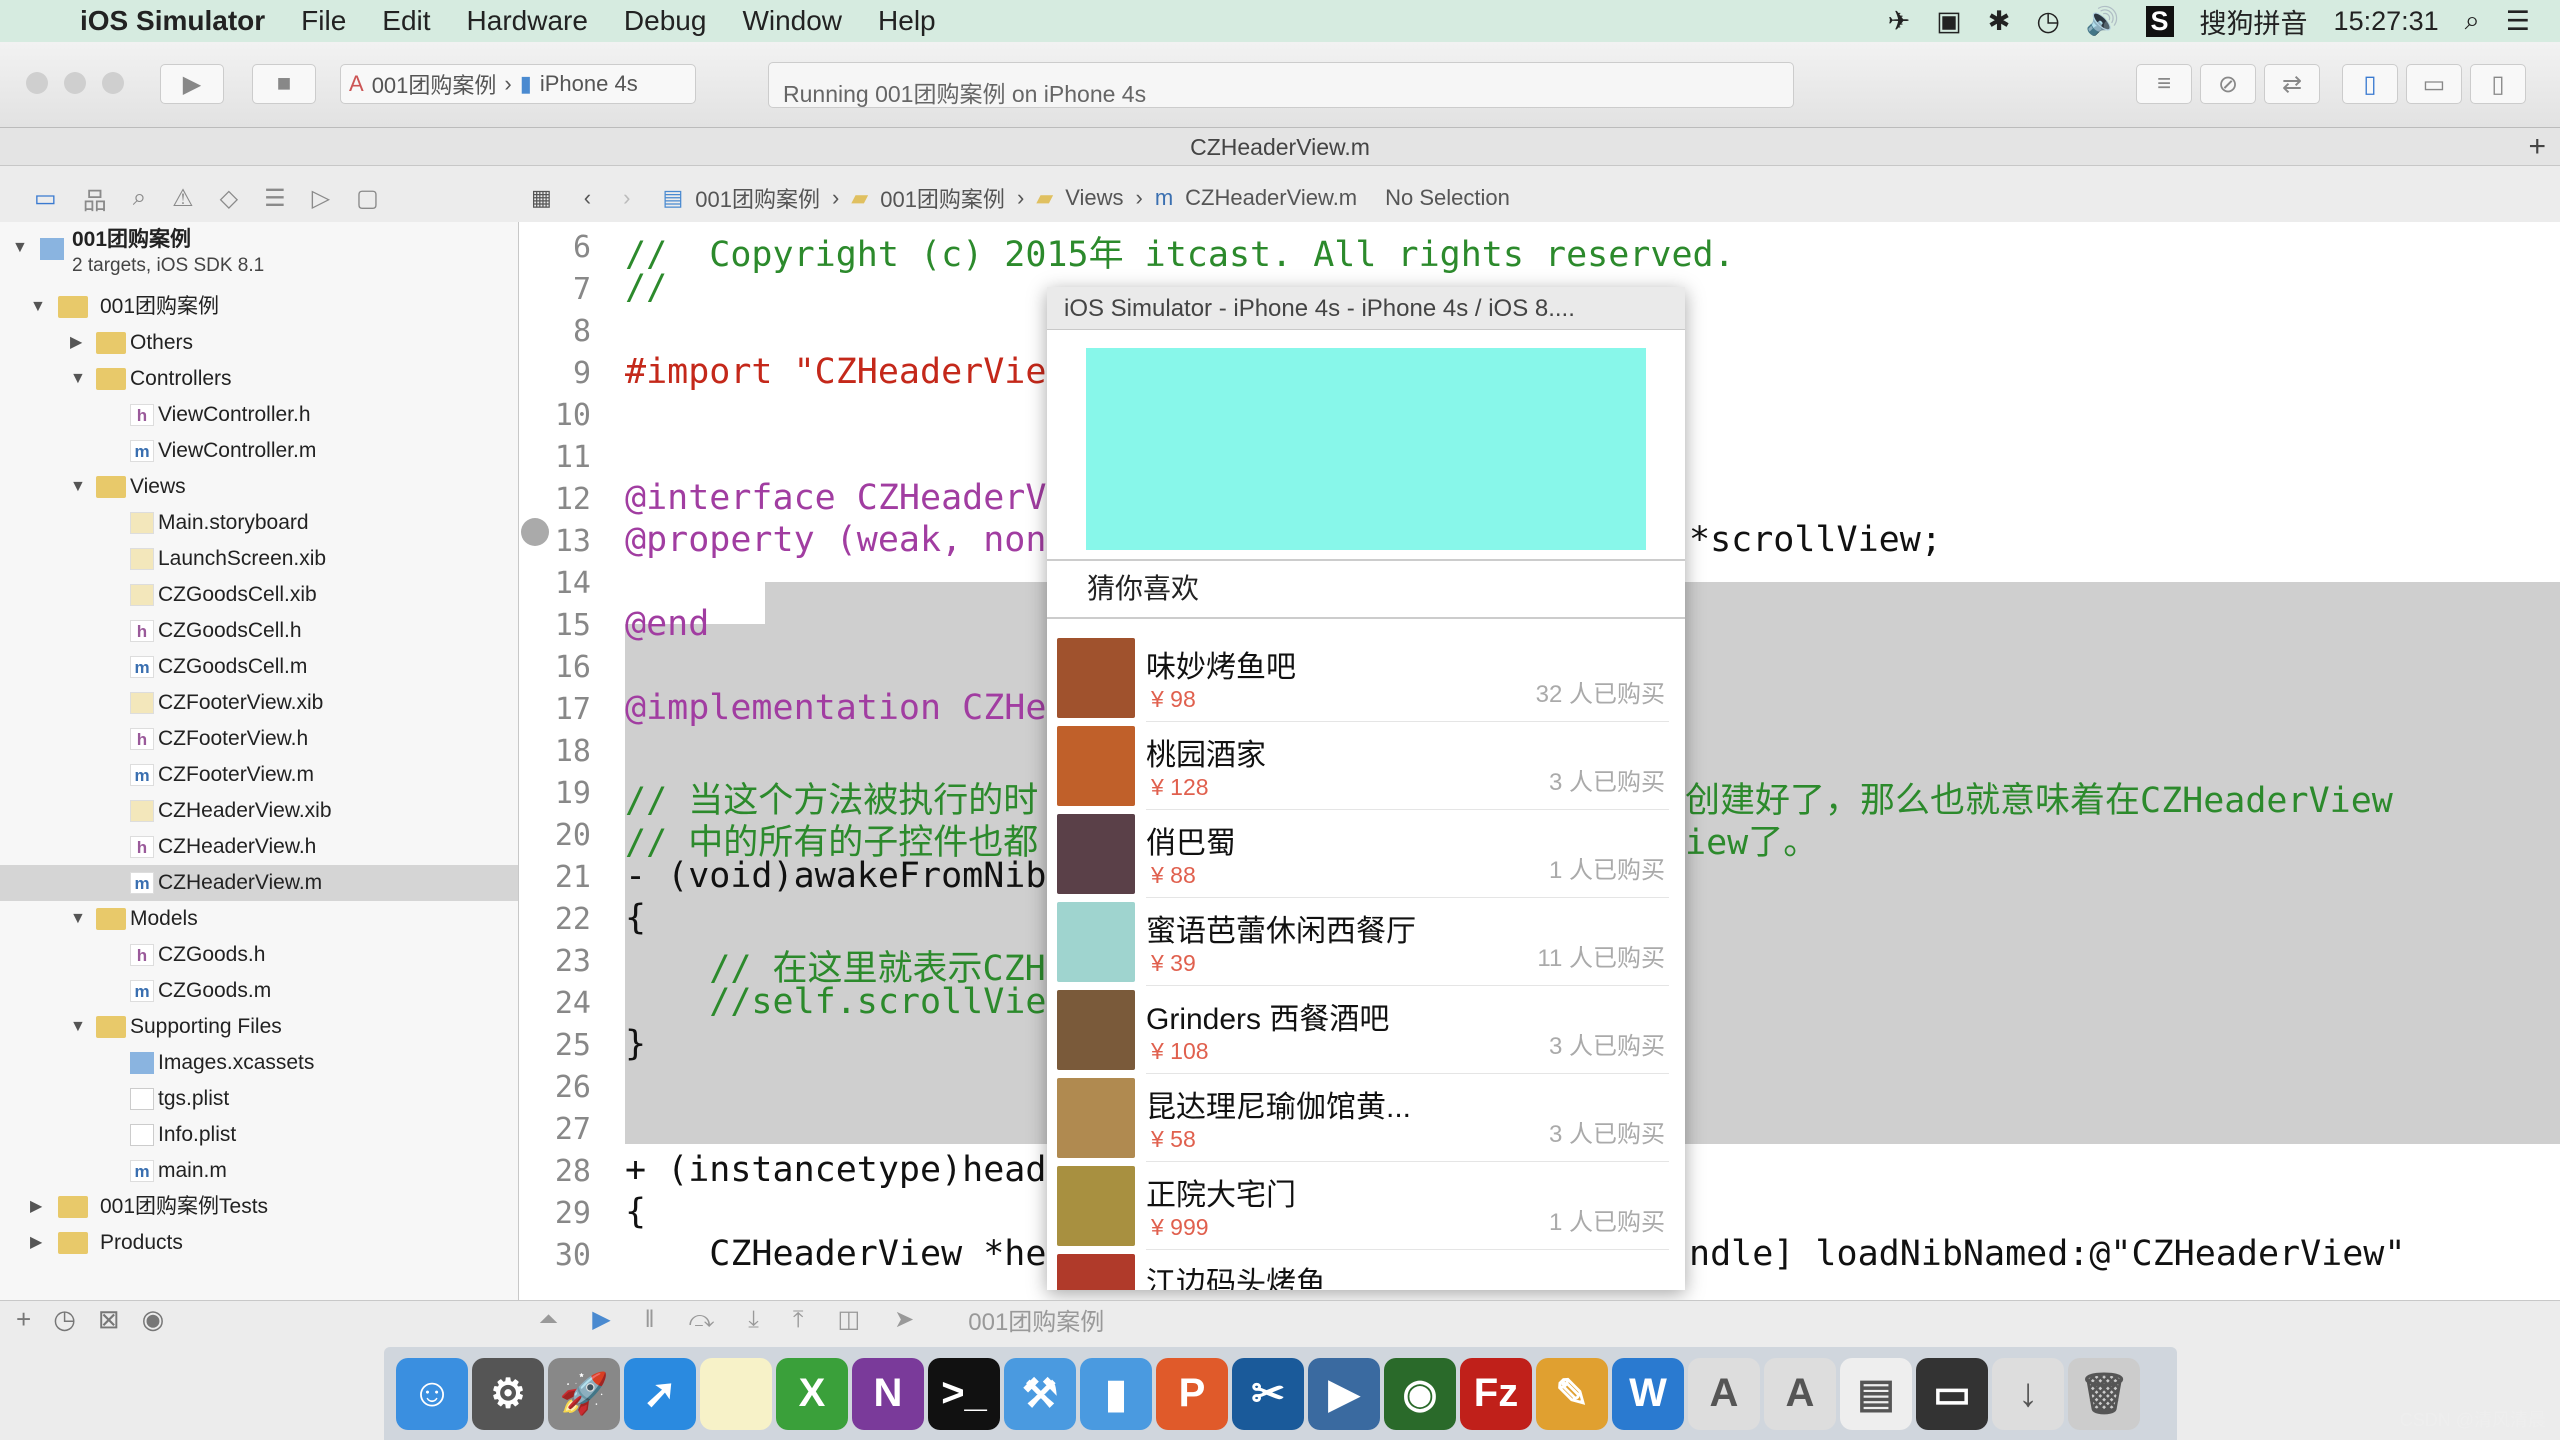 This screenshot has height=1440, width=2560. I want to click on clock: 15:27:31, so click(2386, 21).